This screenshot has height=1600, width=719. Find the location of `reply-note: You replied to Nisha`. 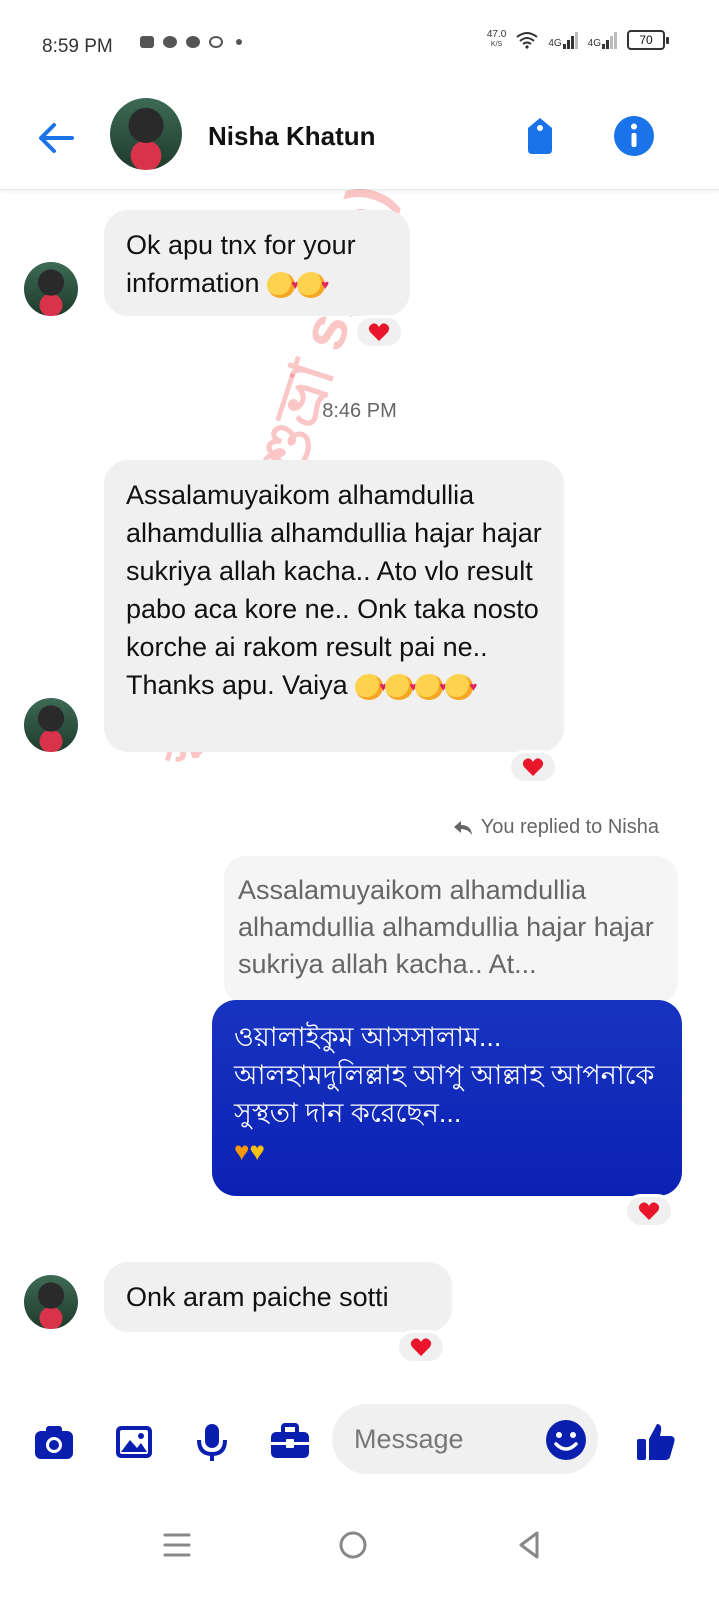

reply-note: You replied to Nisha is located at coordinates (556, 827).